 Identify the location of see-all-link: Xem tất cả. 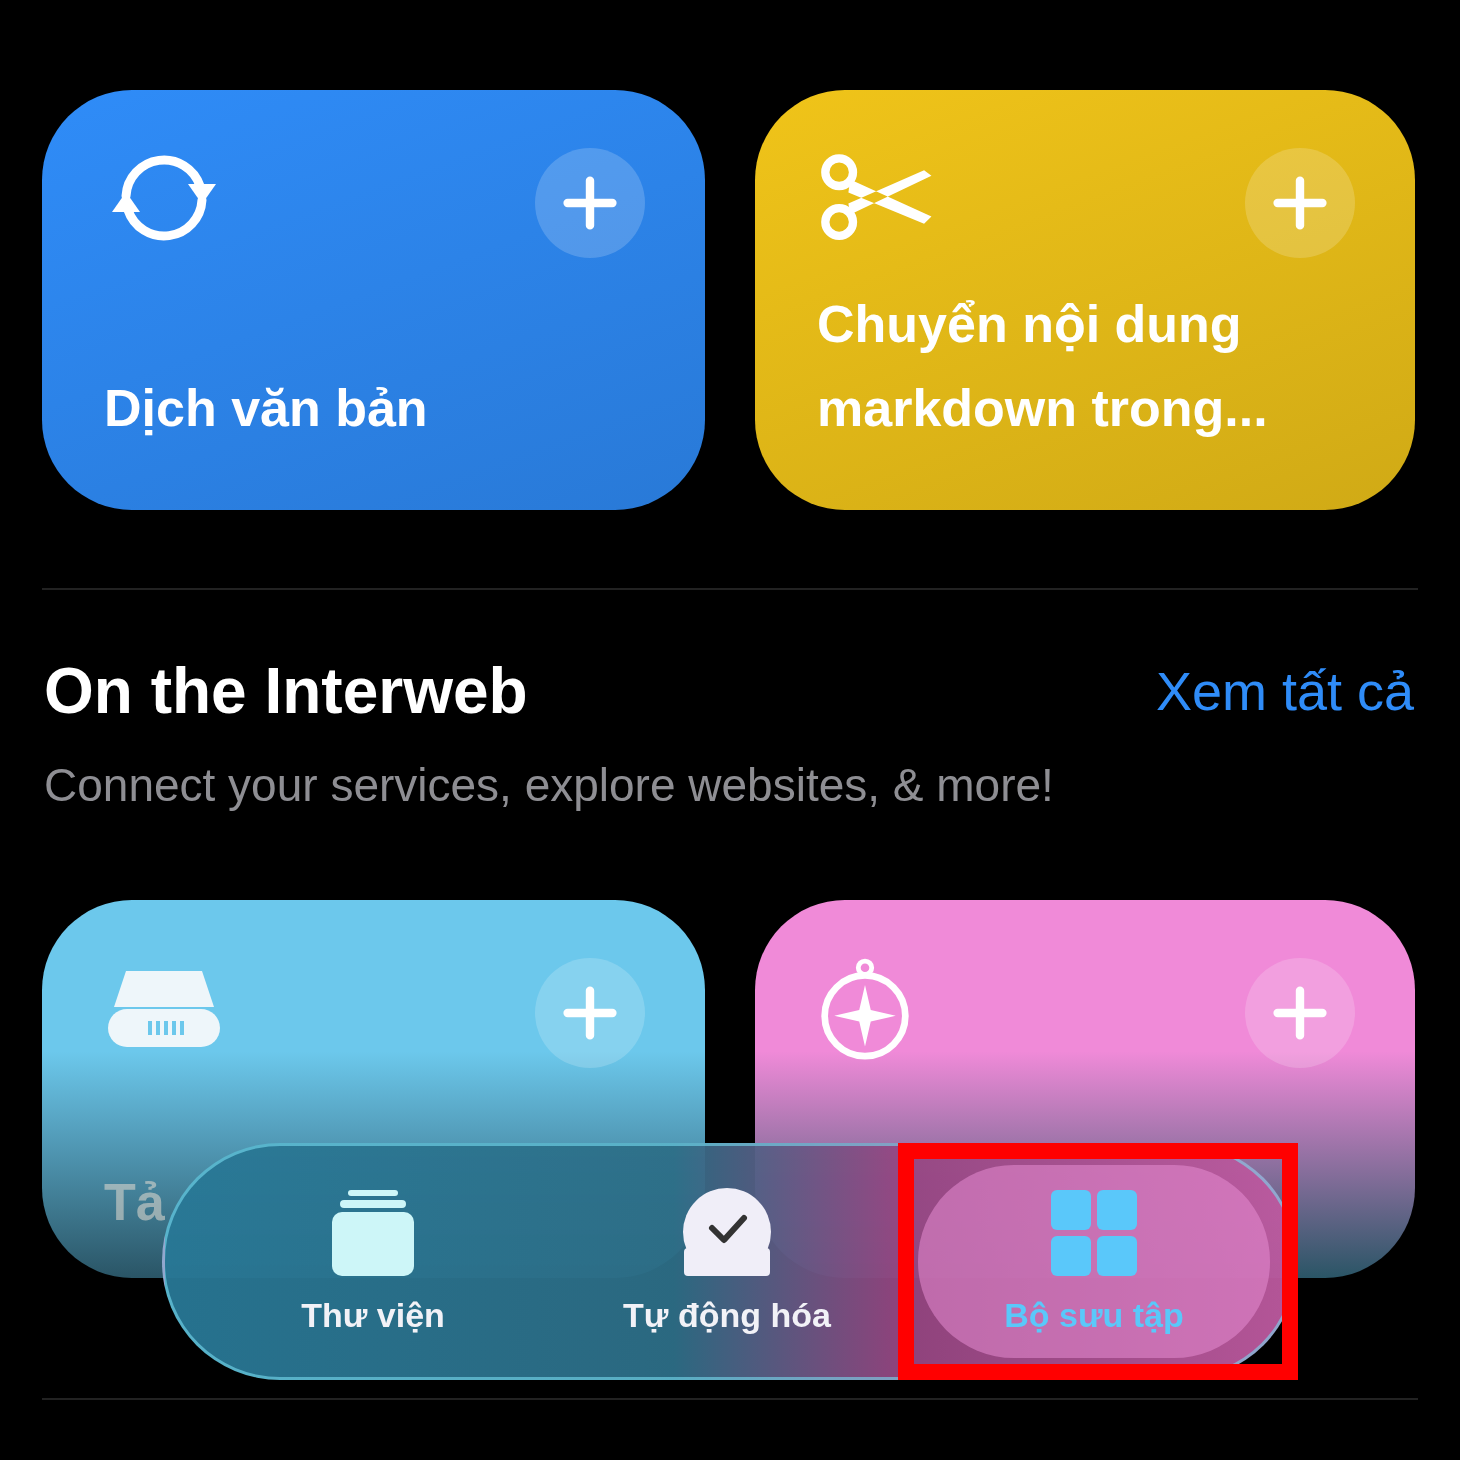
(1284, 691).